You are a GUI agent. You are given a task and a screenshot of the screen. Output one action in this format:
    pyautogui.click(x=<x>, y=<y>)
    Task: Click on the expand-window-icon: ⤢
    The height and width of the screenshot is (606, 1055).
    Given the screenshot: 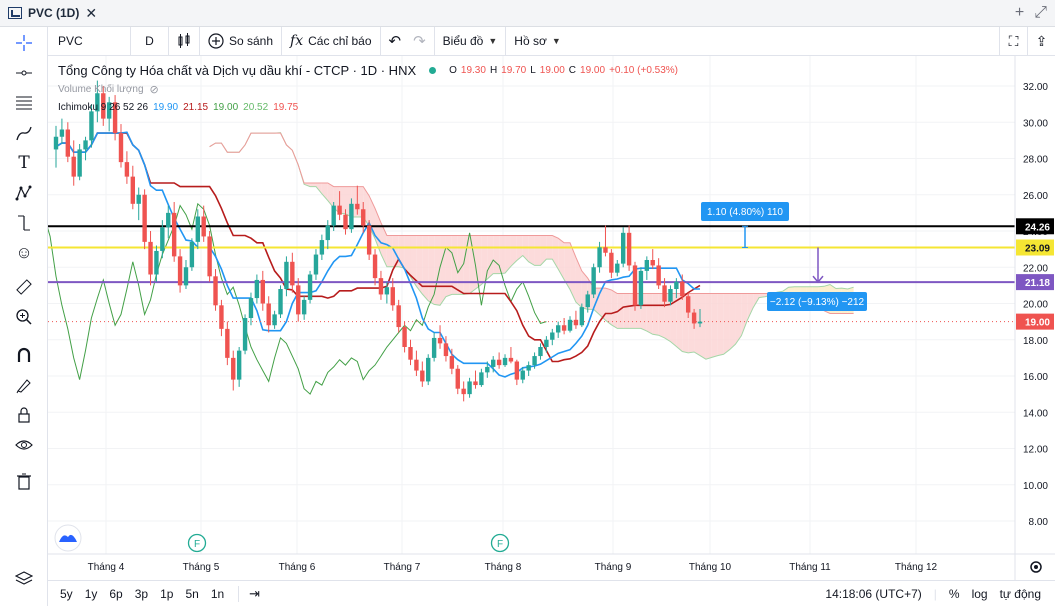 What is the action you would take?
    pyautogui.click(x=1040, y=13)
    